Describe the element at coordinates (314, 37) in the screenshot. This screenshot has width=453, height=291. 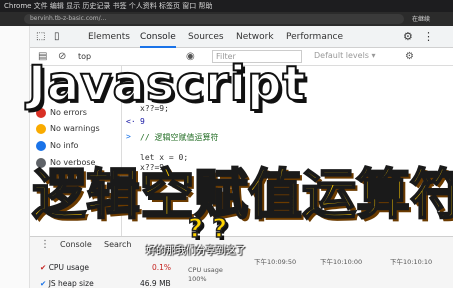
I see `tab-performance: Performance` at that location.